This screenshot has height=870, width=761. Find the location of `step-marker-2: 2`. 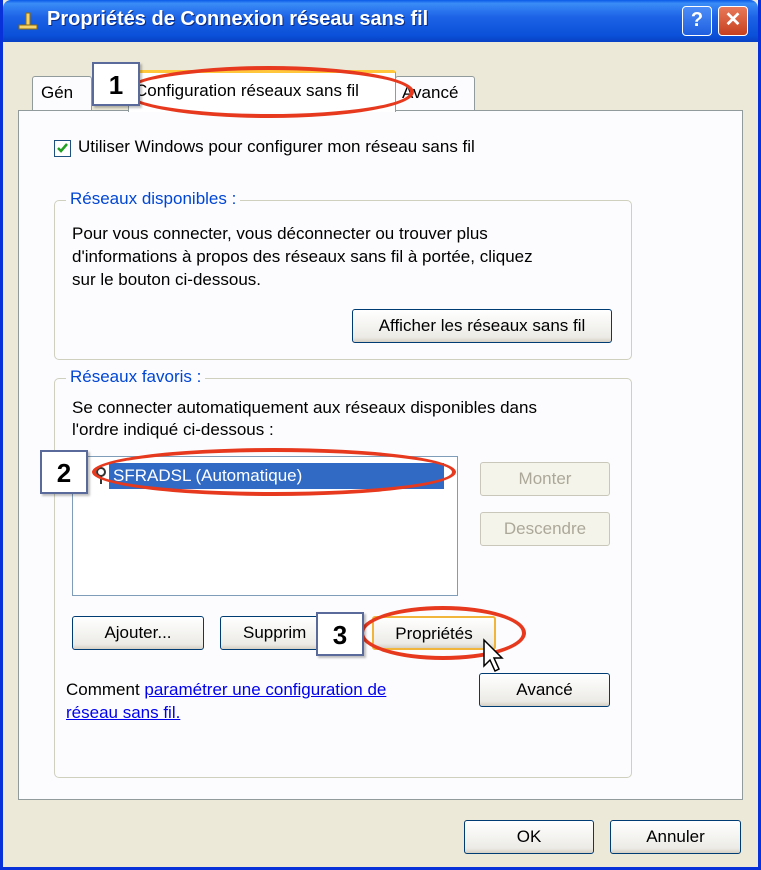

step-marker-2: 2 is located at coordinates (64, 472).